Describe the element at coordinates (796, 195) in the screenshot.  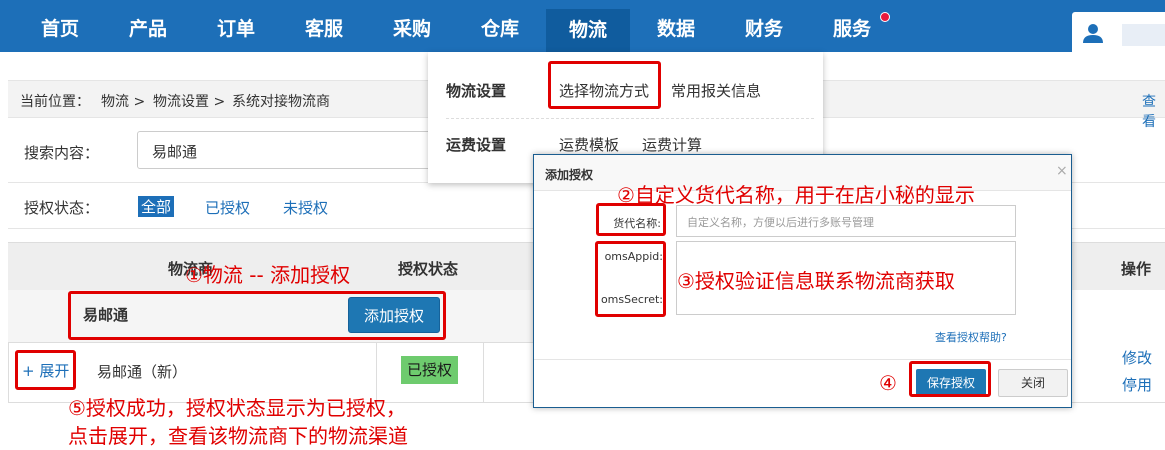
I see `annotation-step-2: ②自定义货代名称，用于在店小秘的显示` at that location.